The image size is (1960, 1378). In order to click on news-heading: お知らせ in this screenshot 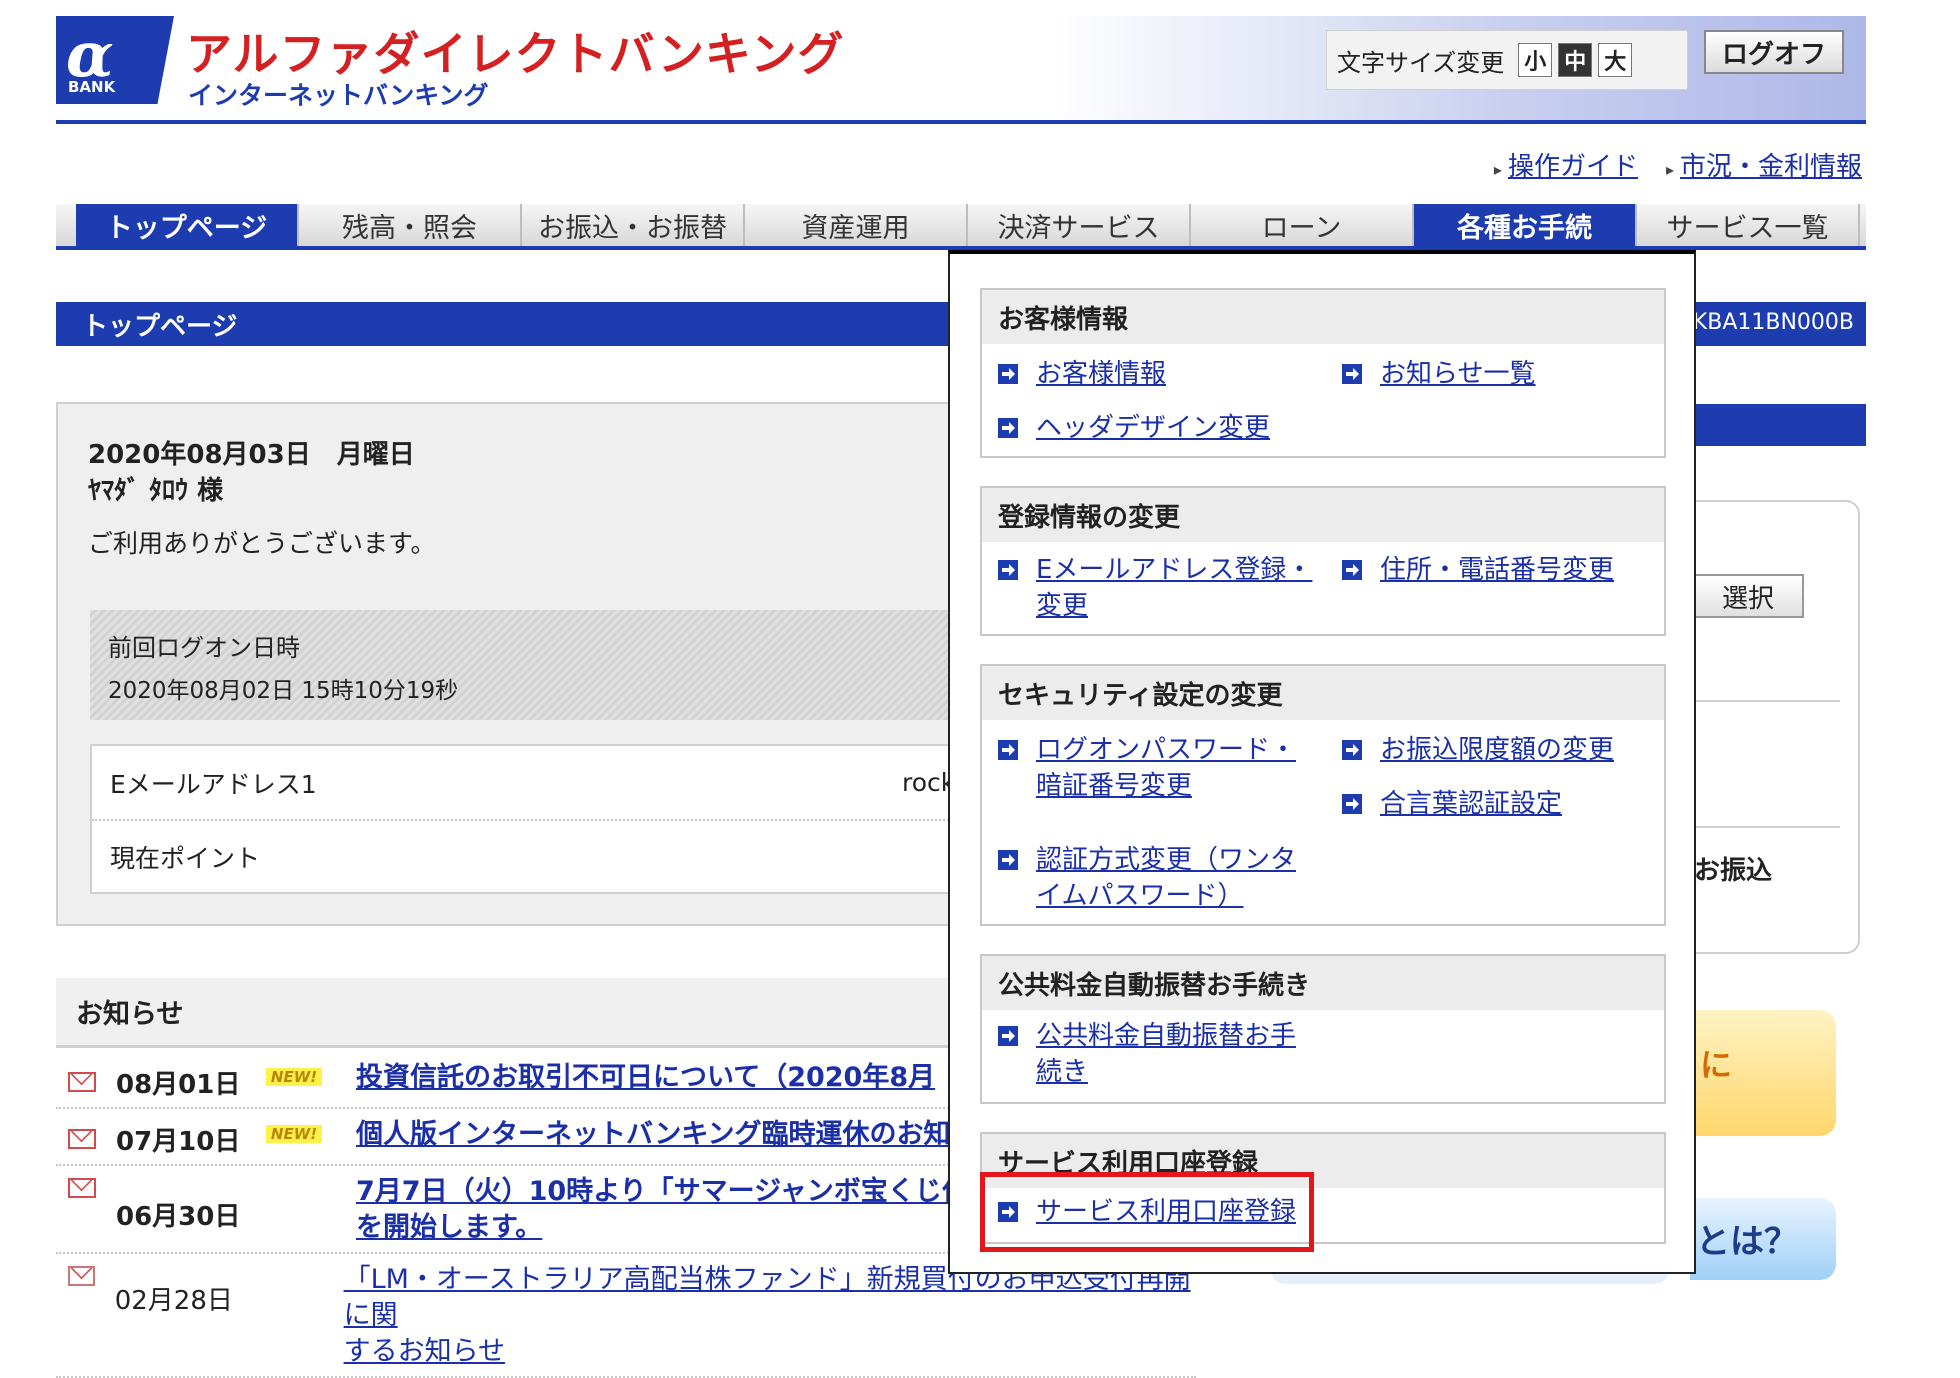, I will do `click(536, 1013)`.